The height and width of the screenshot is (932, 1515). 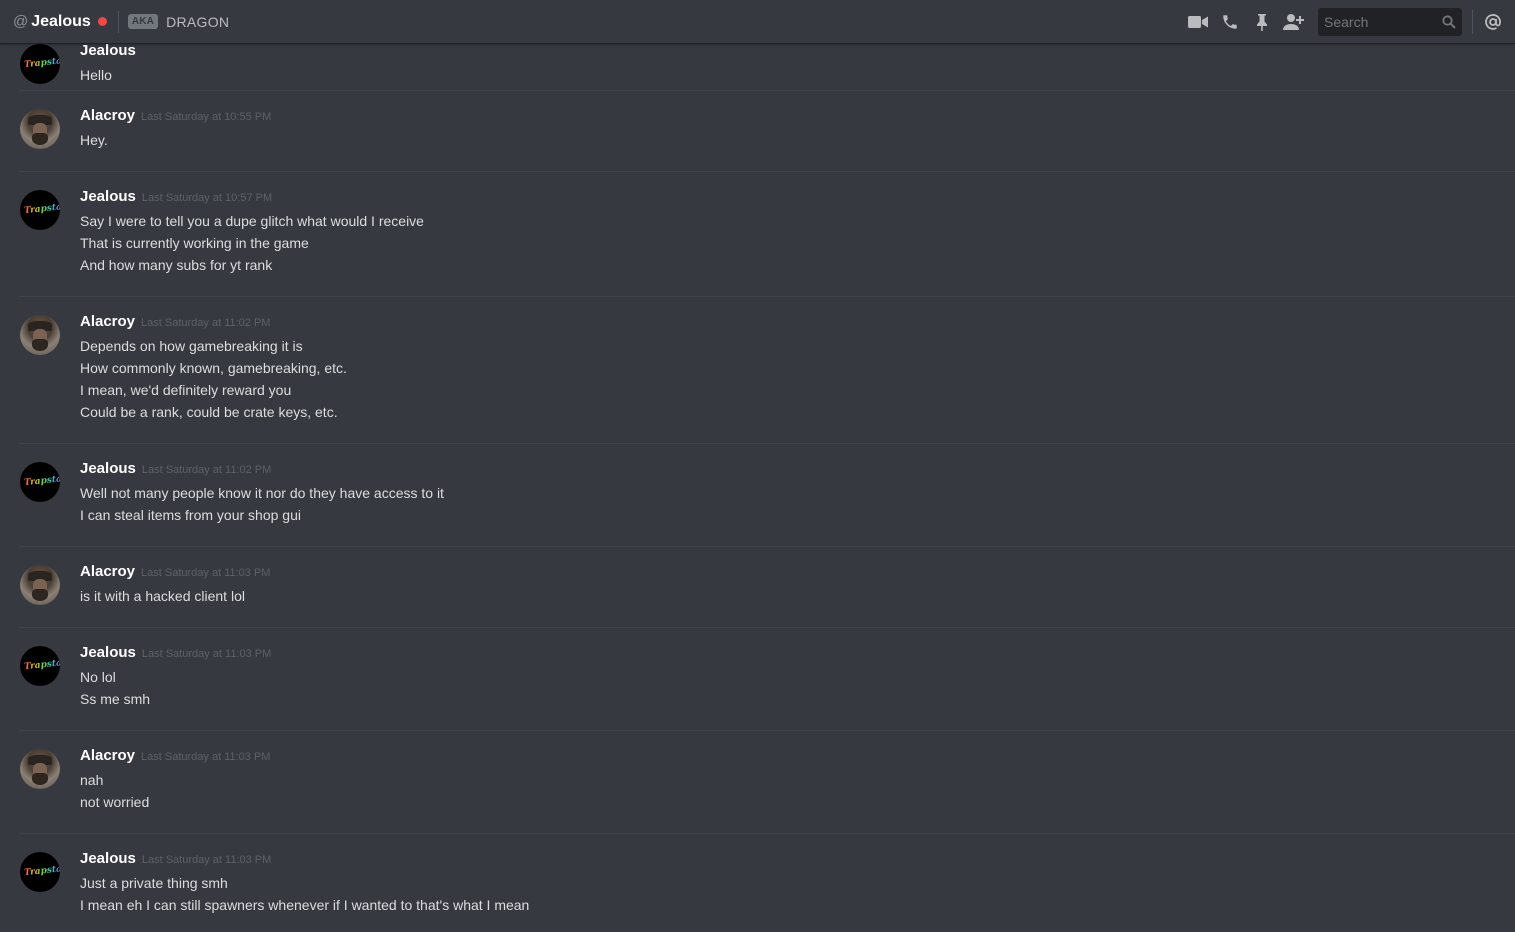 I want to click on dm-recipient-name: Jealous, so click(x=61, y=22).